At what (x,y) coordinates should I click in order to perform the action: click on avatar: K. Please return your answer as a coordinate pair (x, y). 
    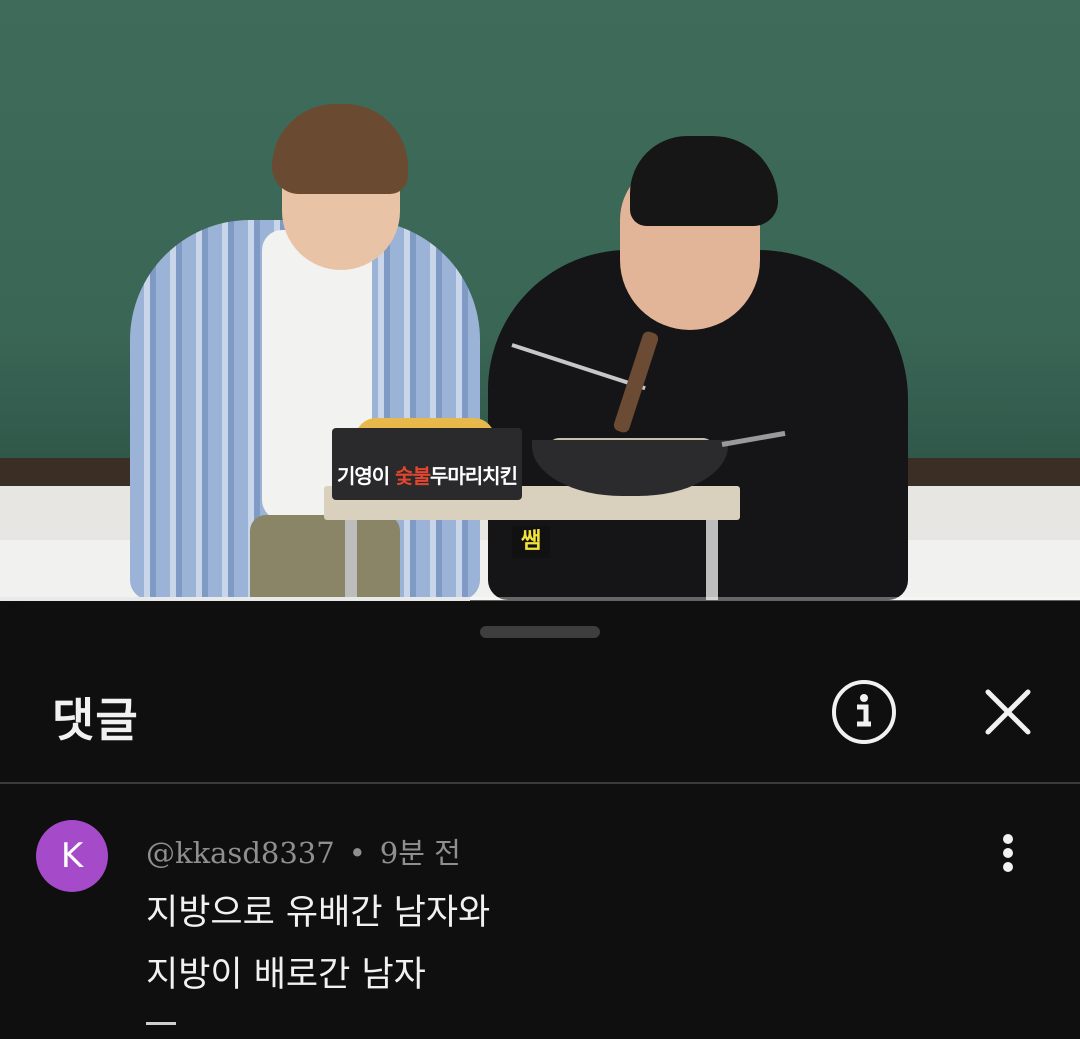
    Looking at the image, I should click on (72, 856).